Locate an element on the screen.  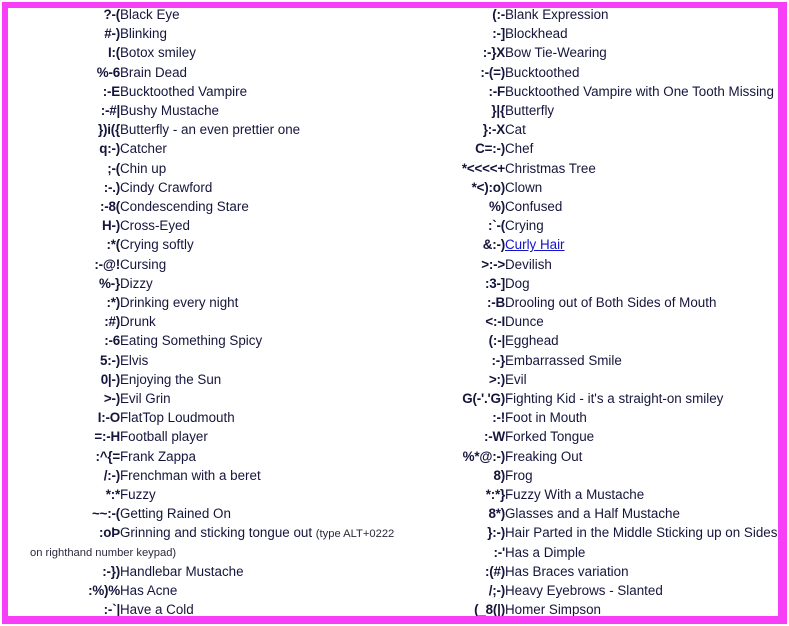
smiley-description-text: Embarrassed Smile is located at coordinates (563, 360).